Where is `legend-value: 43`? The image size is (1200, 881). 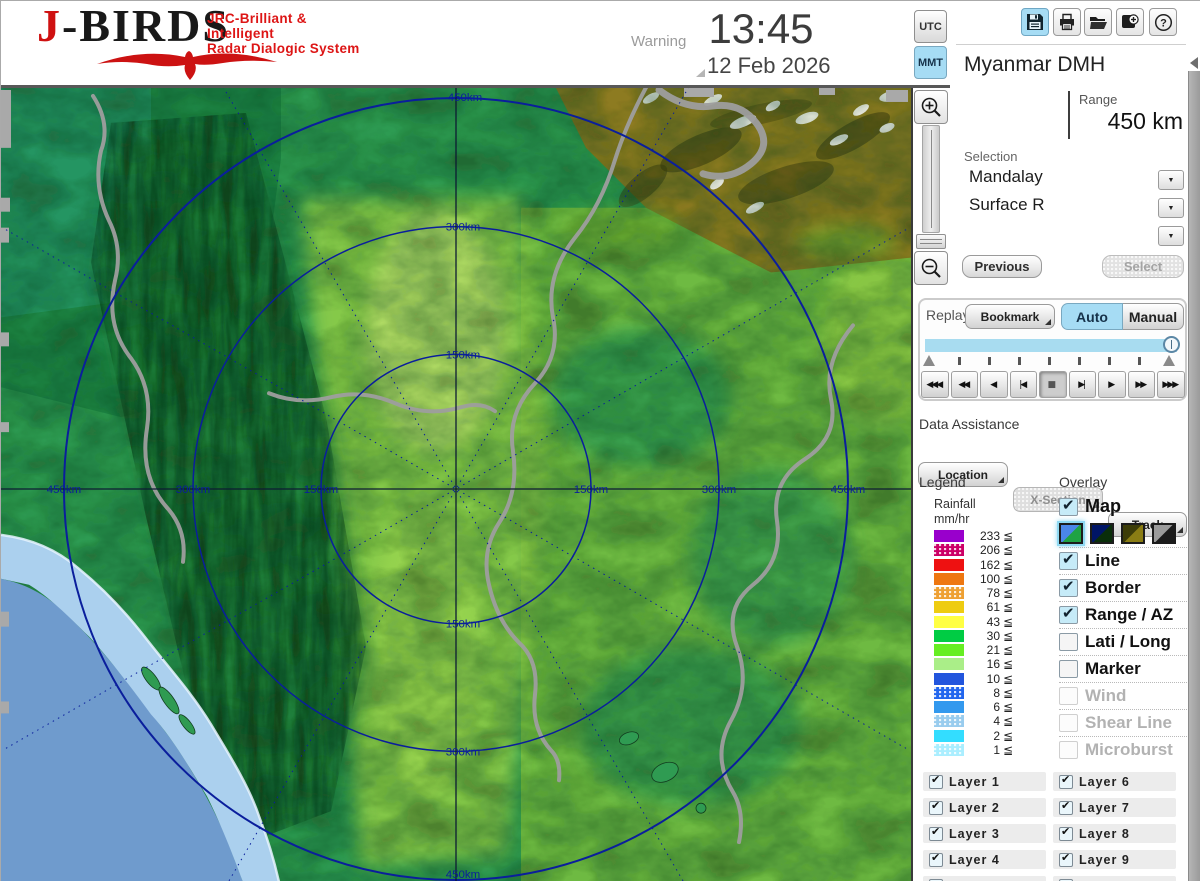
legend-value: 43 is located at coordinates (993, 621).